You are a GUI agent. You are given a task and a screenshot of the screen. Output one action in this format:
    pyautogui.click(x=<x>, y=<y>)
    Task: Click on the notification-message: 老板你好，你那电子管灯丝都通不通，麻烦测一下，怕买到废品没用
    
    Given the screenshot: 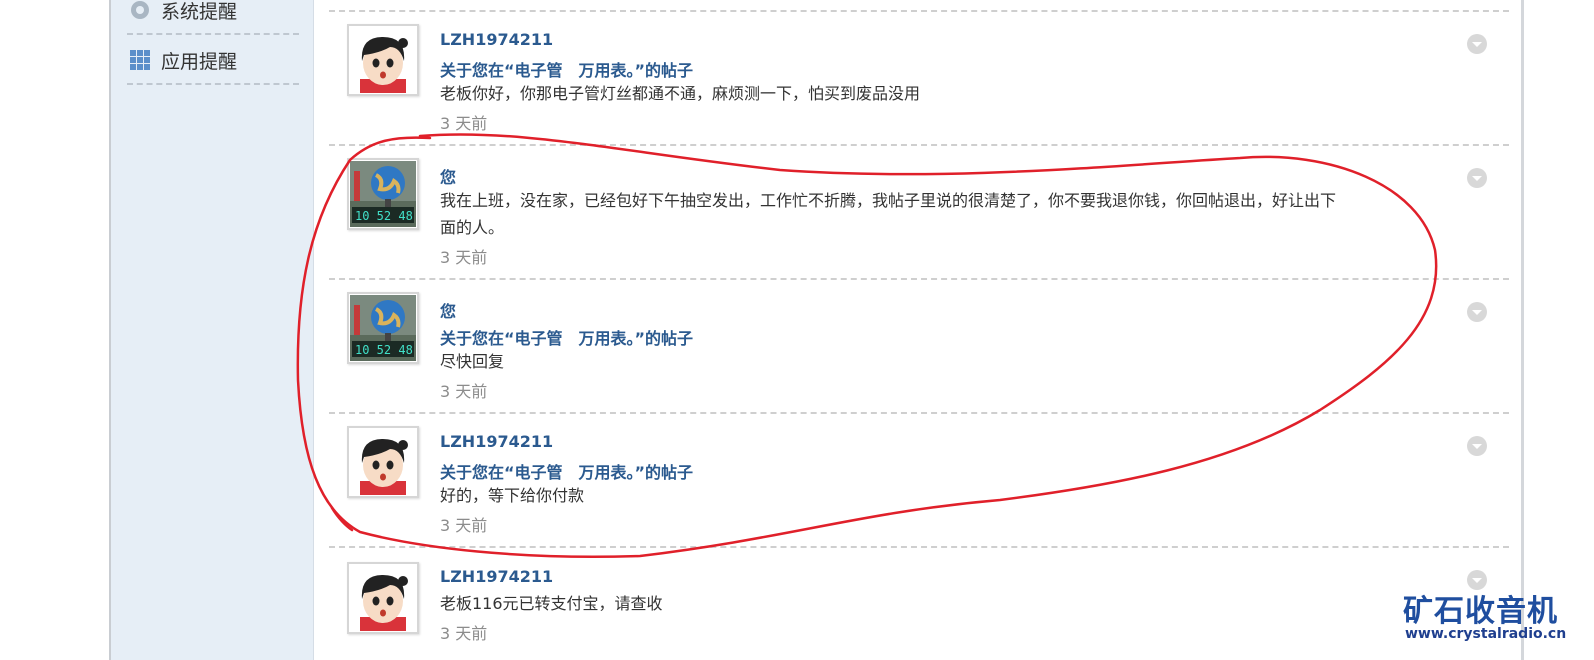 What is the action you would take?
    pyautogui.click(x=680, y=93)
    